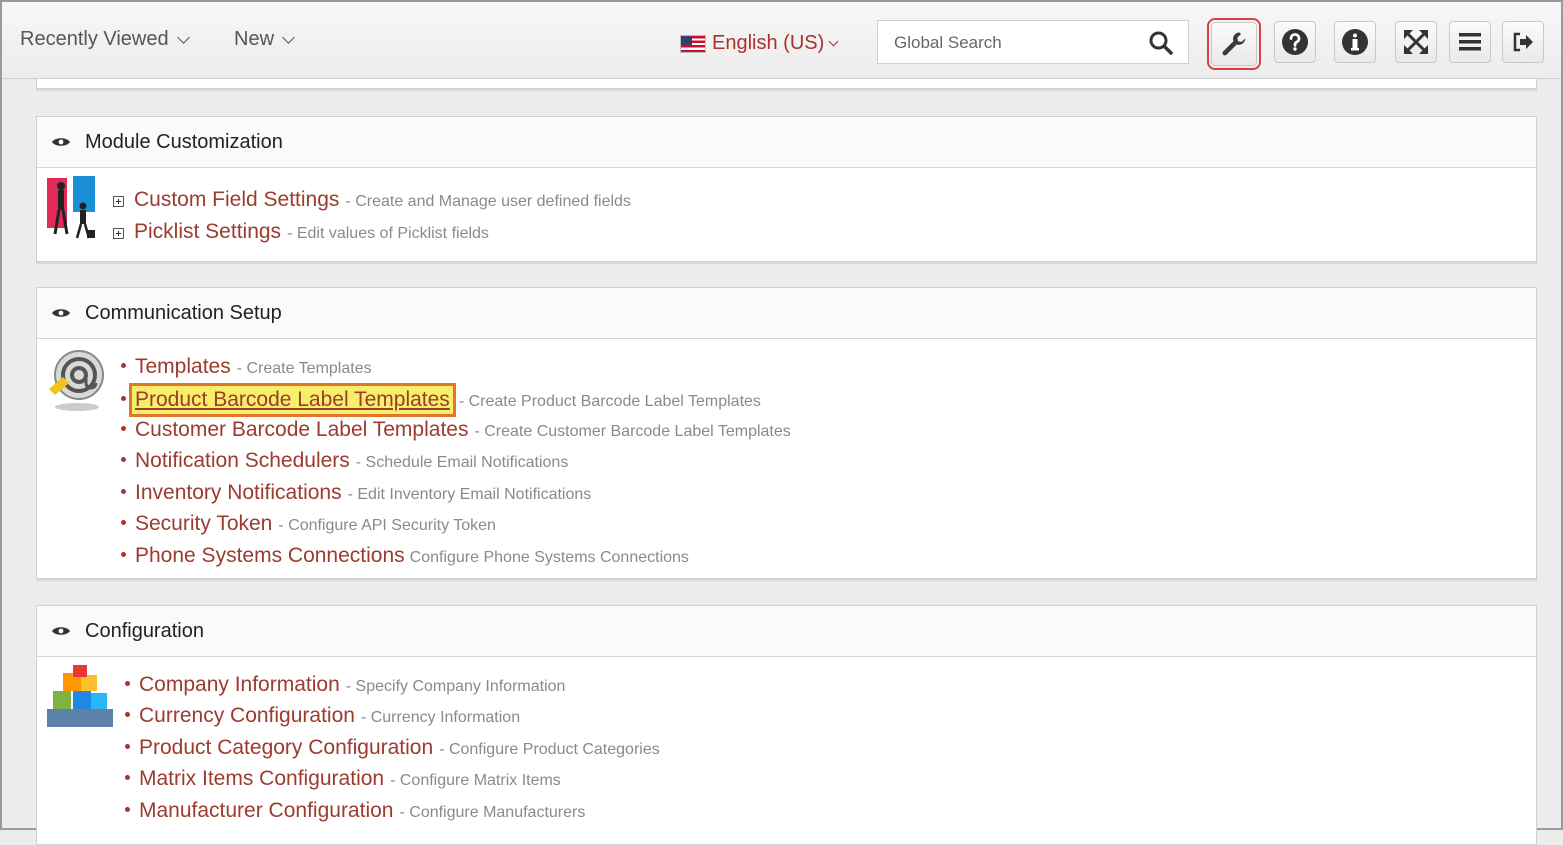 The image size is (1563, 845). Describe the element at coordinates (203, 524) in the screenshot. I see `security-token-link: Security Token` at that location.